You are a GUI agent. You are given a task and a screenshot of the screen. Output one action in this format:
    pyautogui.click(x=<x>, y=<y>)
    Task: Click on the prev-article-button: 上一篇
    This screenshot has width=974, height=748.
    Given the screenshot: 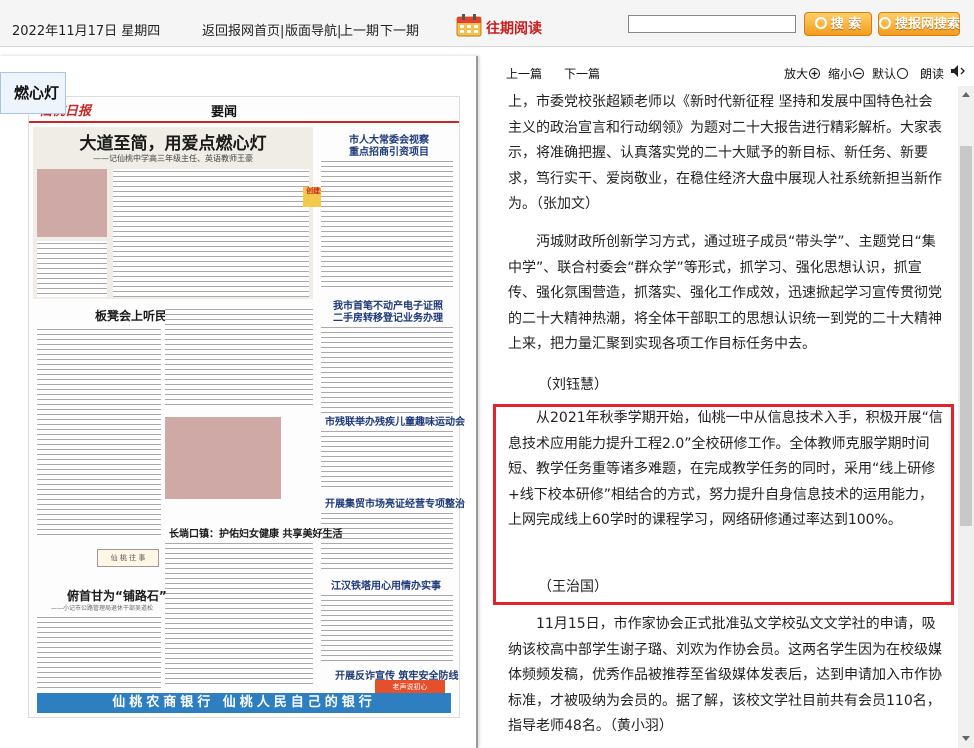 What is the action you would take?
    pyautogui.click(x=524, y=73)
    